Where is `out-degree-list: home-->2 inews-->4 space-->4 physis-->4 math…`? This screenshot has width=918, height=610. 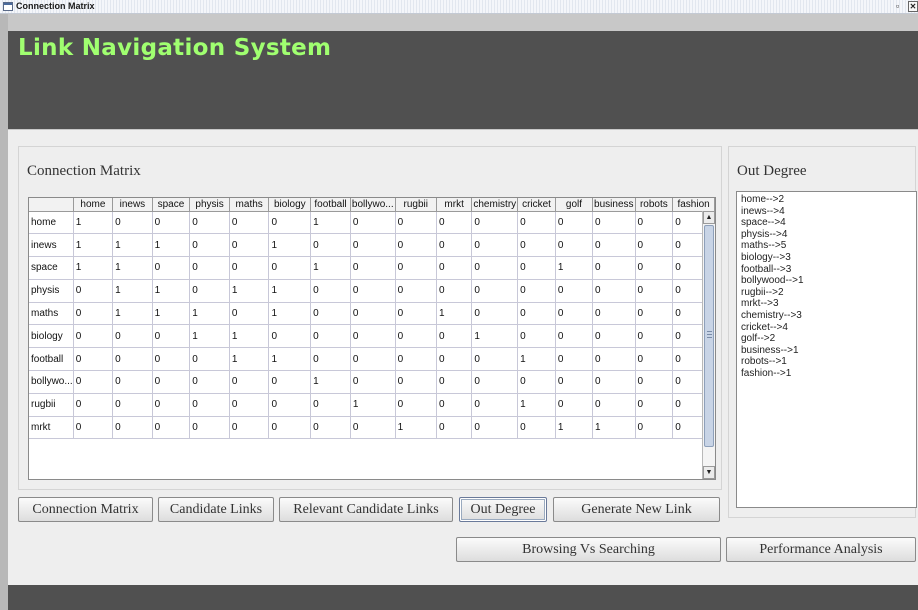 out-degree-list: home-->2 inews-->4 space-->4 physis-->4 math… is located at coordinates (826, 349).